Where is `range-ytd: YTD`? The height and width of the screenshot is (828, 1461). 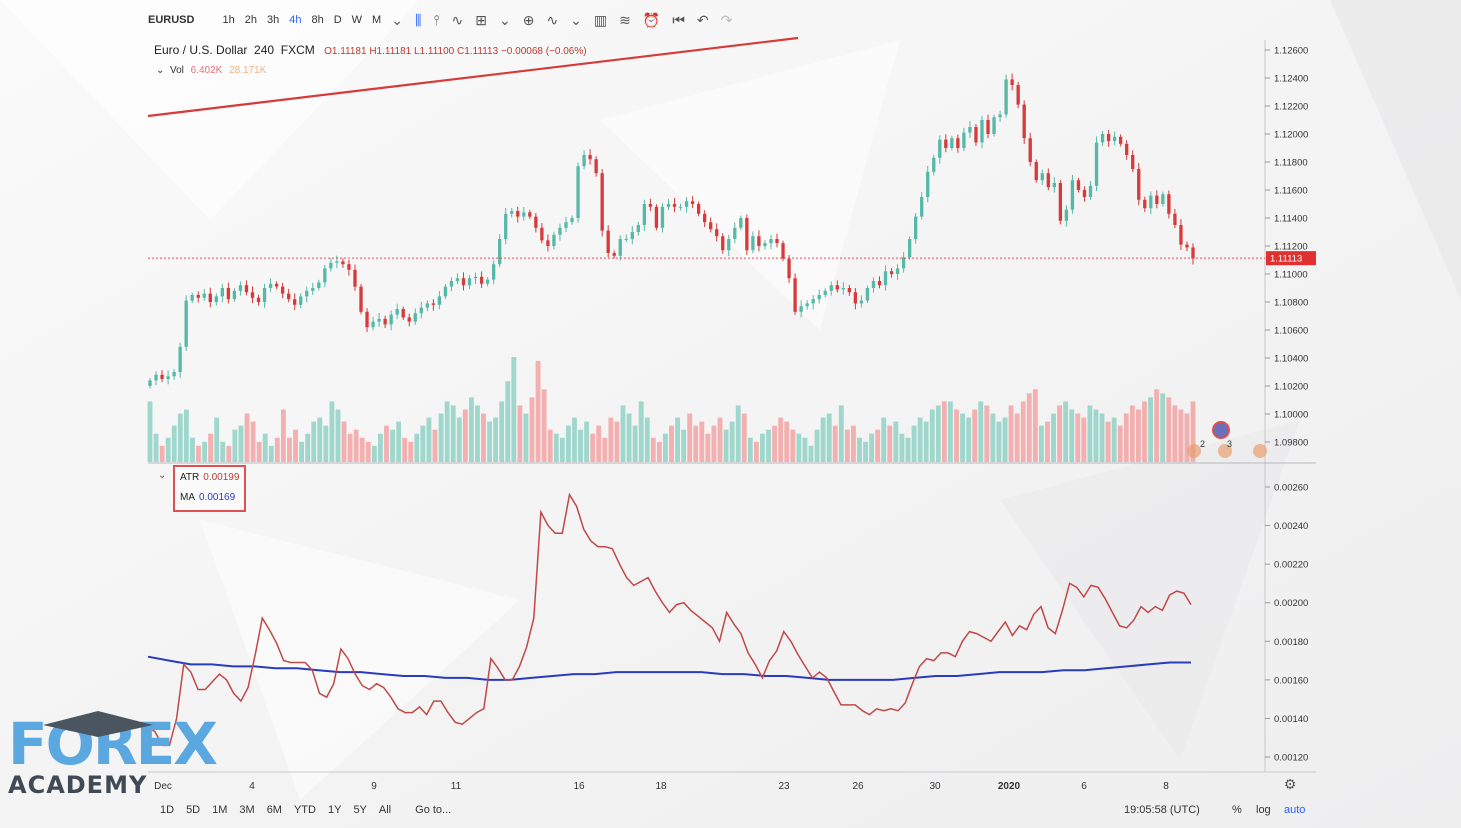 range-ytd: YTD is located at coordinates (305, 810).